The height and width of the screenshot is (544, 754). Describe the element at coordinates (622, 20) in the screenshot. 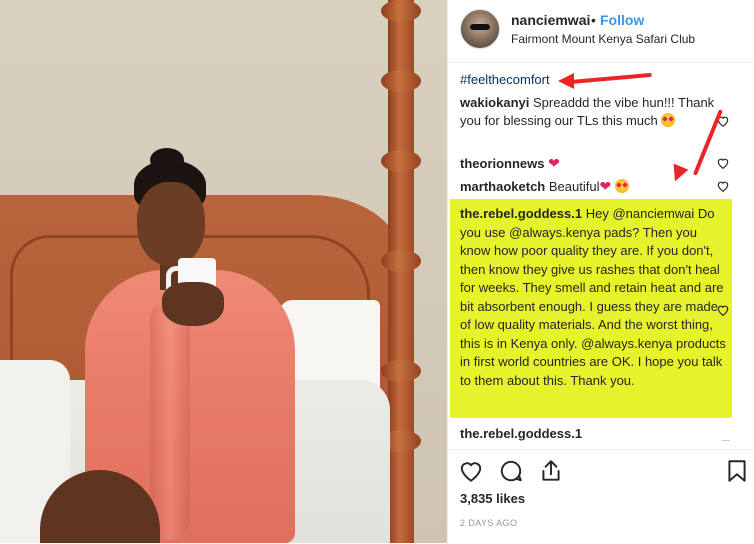

I see `follow-button: Follow` at that location.